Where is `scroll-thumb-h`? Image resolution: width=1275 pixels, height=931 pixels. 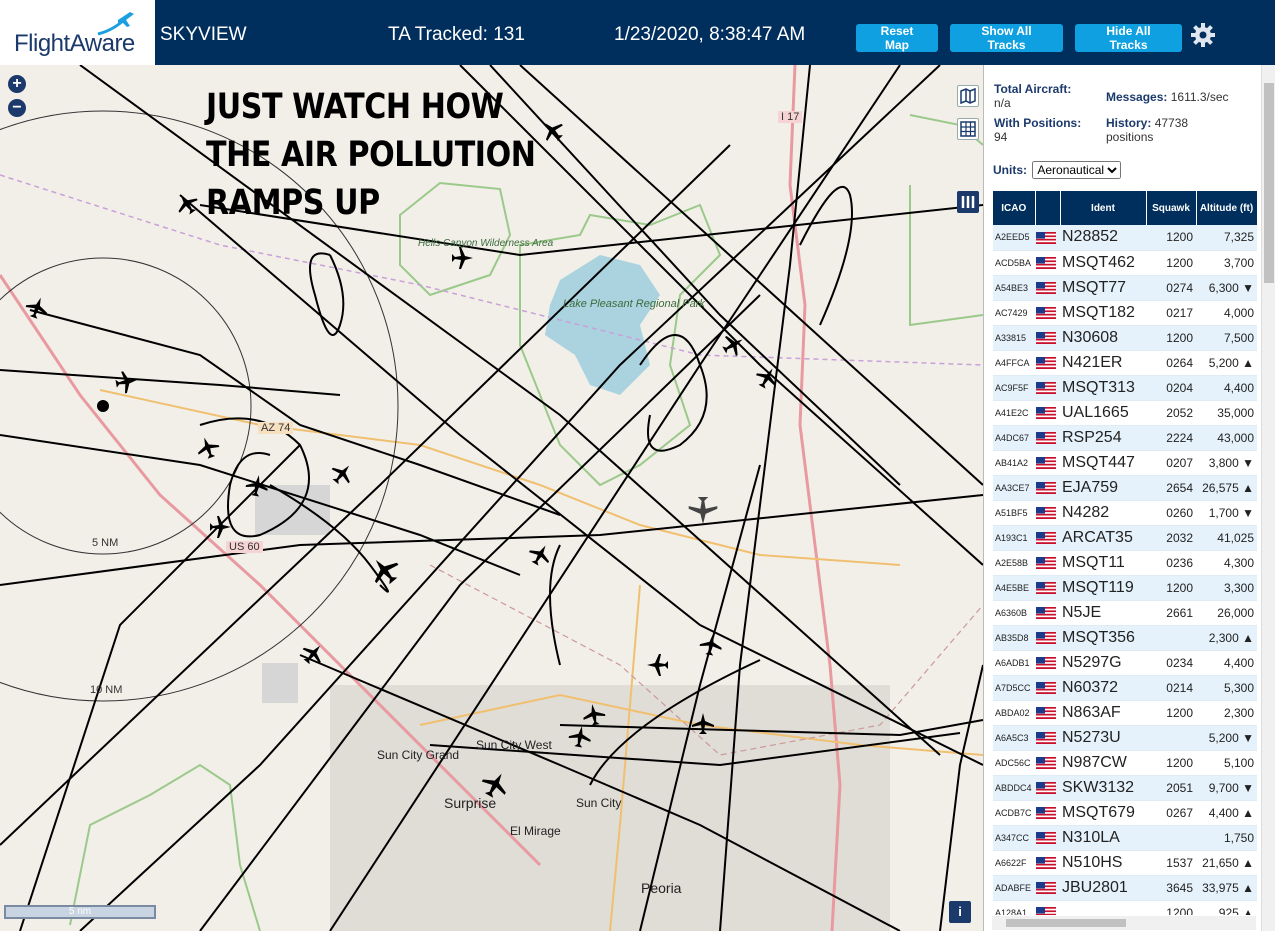
scroll-thumb-h is located at coordinates (1066, 923).